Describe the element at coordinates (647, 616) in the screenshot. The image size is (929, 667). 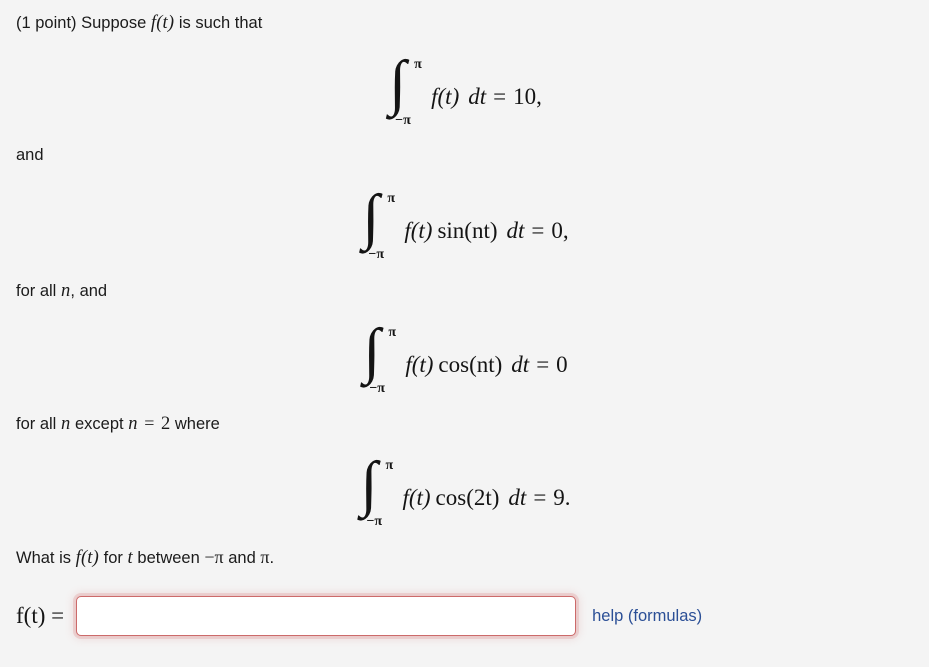
I see `help-formulas-link: help (formulas)` at that location.